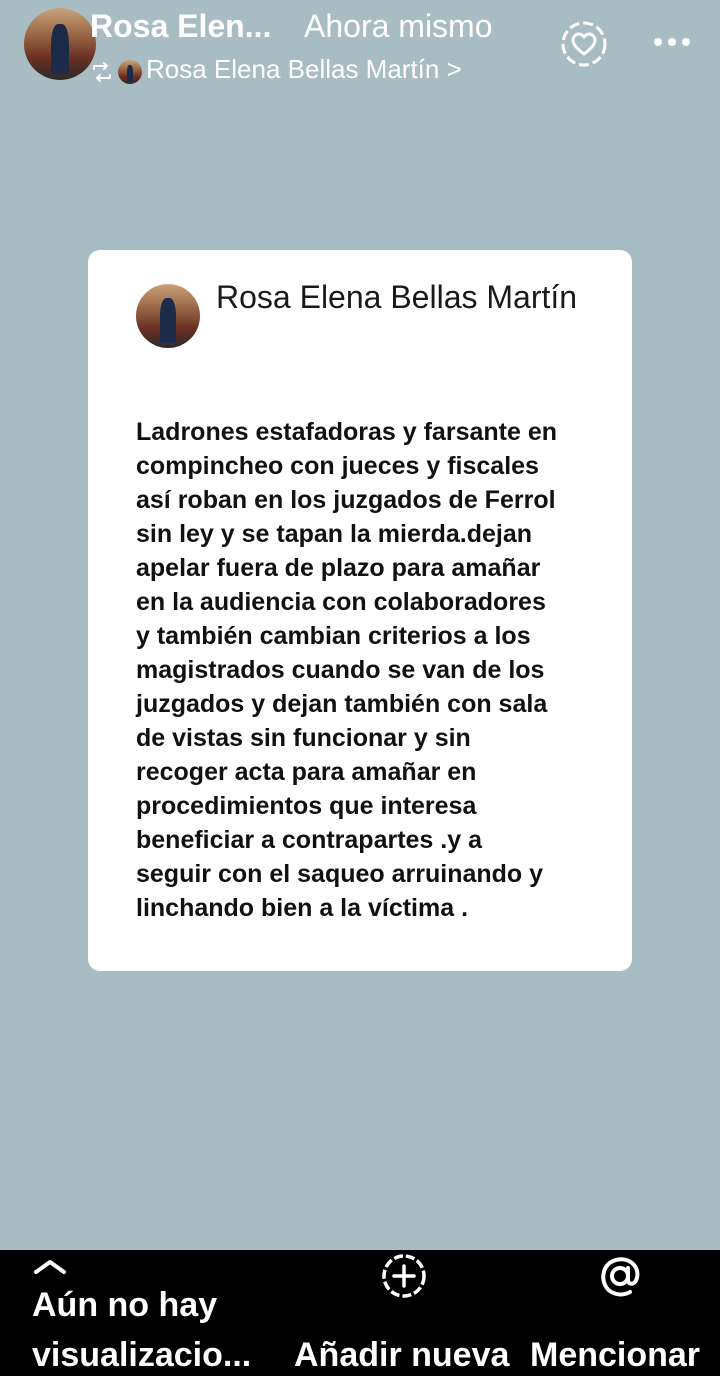 Image resolution: width=720 pixels, height=1376 pixels. Describe the element at coordinates (397, 297) in the screenshot. I see `card-author-name: Rosa Elena Bellas Martín` at that location.